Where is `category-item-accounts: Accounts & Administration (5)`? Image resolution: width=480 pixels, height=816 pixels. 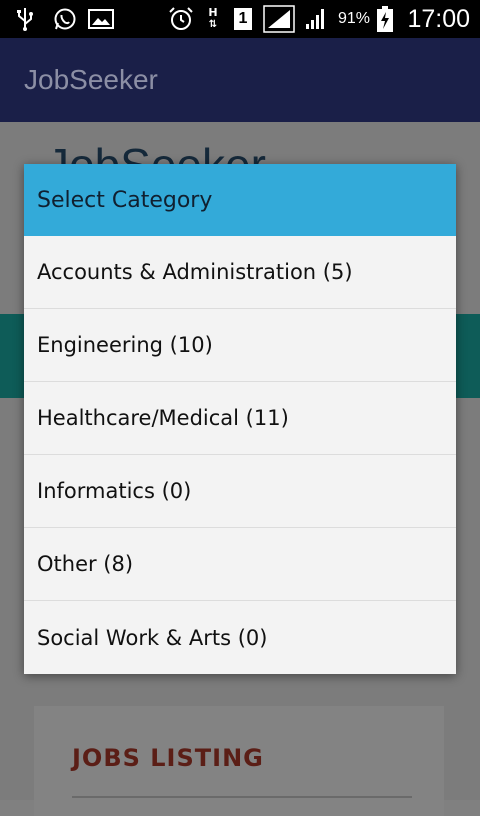
category-item-accounts: Accounts & Administration (5) is located at coordinates (240, 272).